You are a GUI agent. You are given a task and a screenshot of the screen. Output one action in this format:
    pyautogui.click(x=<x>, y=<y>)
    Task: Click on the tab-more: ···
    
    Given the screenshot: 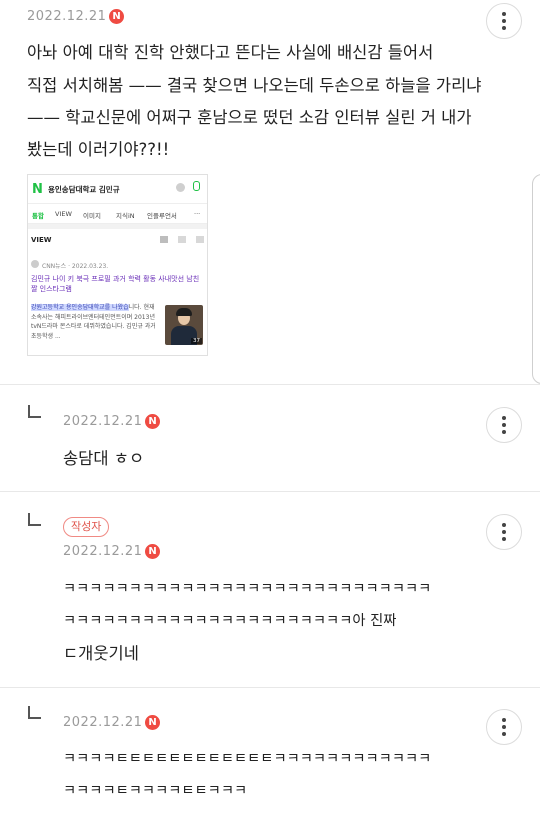 What is the action you would take?
    pyautogui.click(x=197, y=214)
    